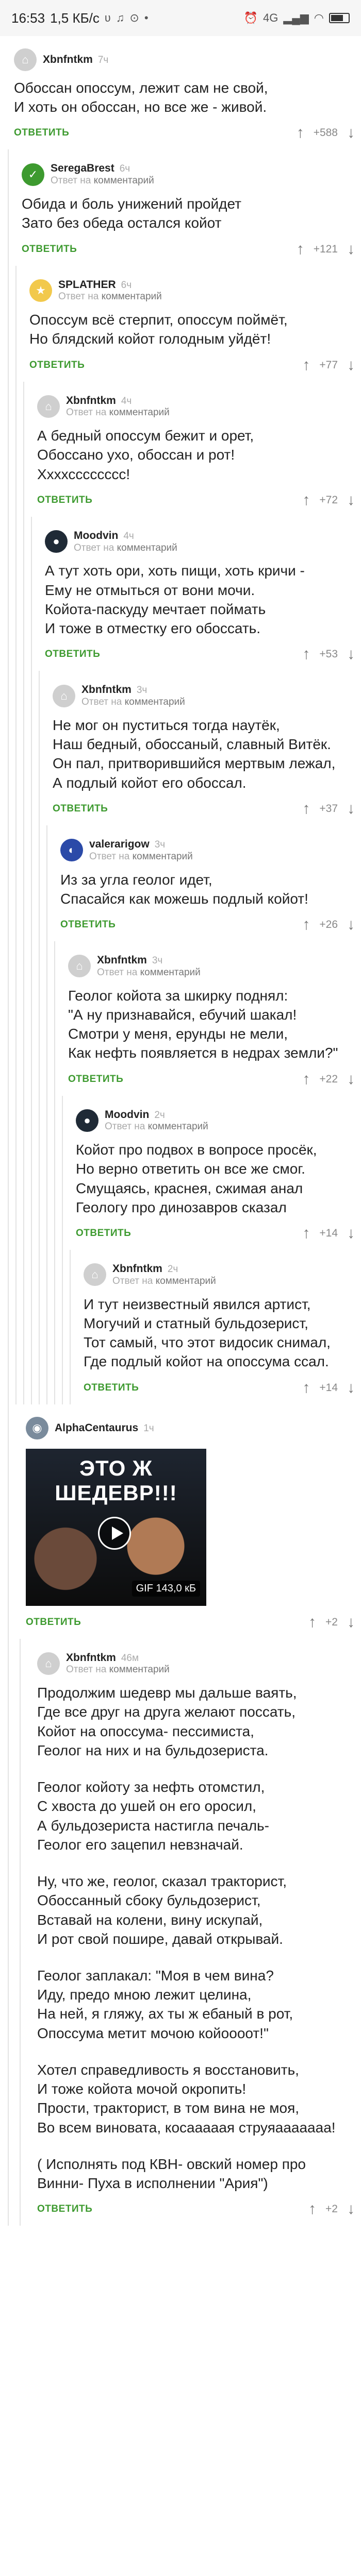  Describe the element at coordinates (33, 174) in the screenshot. I see `avatar: ✓` at that location.